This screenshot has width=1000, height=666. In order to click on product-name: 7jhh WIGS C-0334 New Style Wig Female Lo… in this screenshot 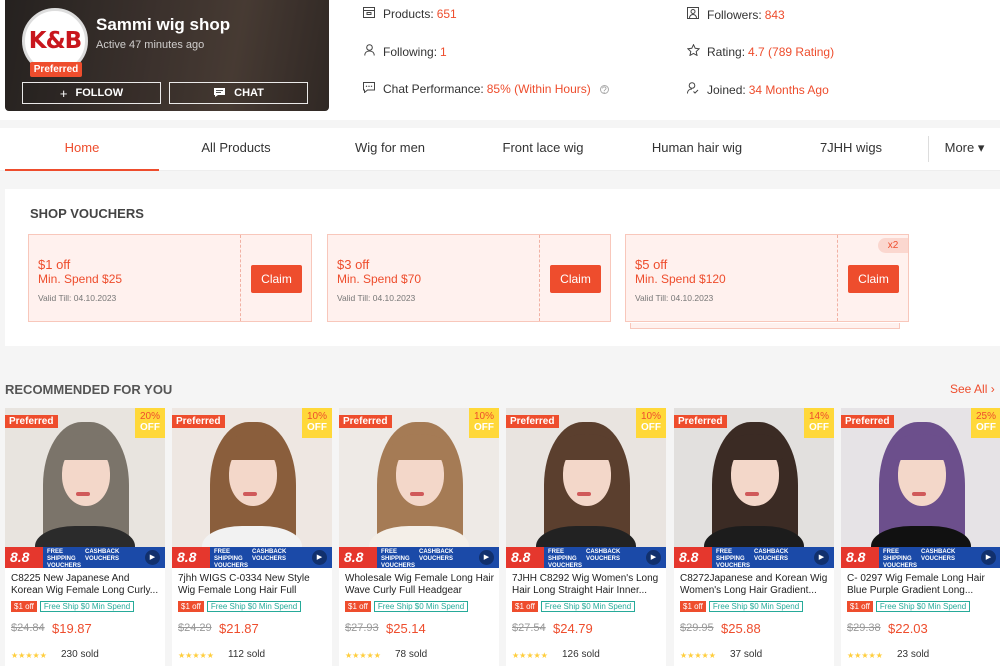, I will do `click(253, 585)`.